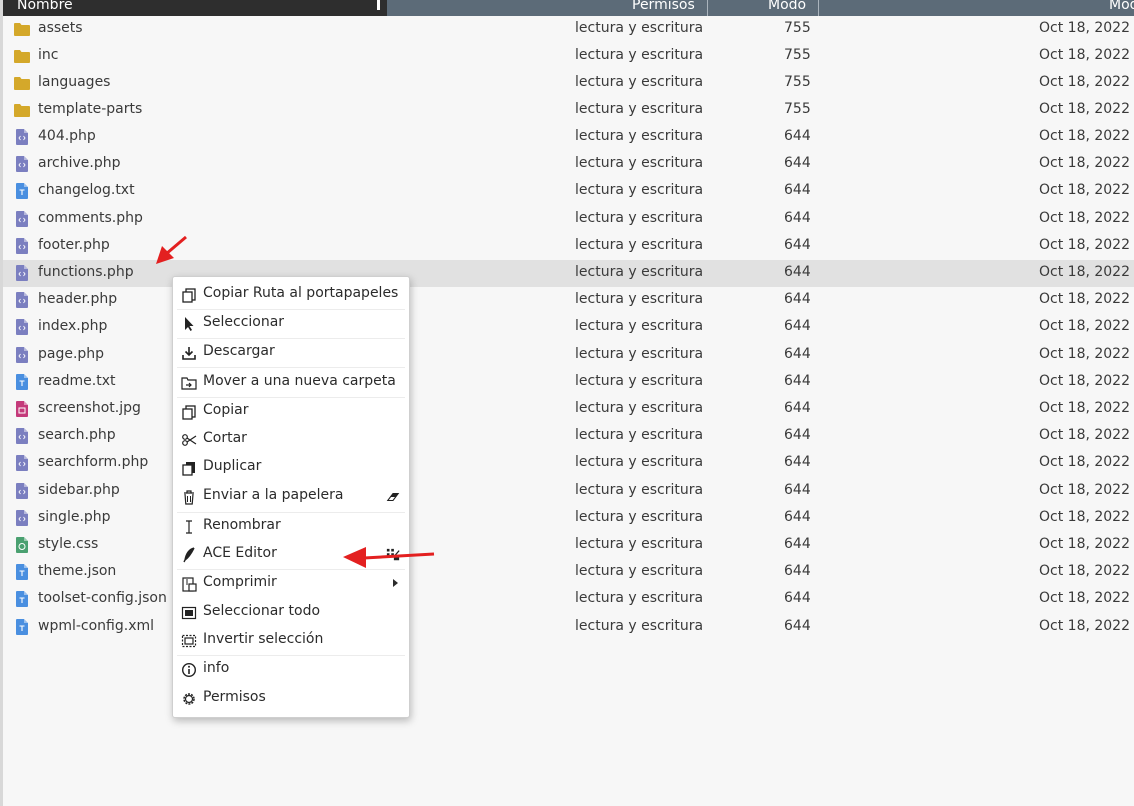 The image size is (1134, 806). Describe the element at coordinates (262, 611) in the screenshot. I see `context-menu-label: Seleccionar todo` at that location.